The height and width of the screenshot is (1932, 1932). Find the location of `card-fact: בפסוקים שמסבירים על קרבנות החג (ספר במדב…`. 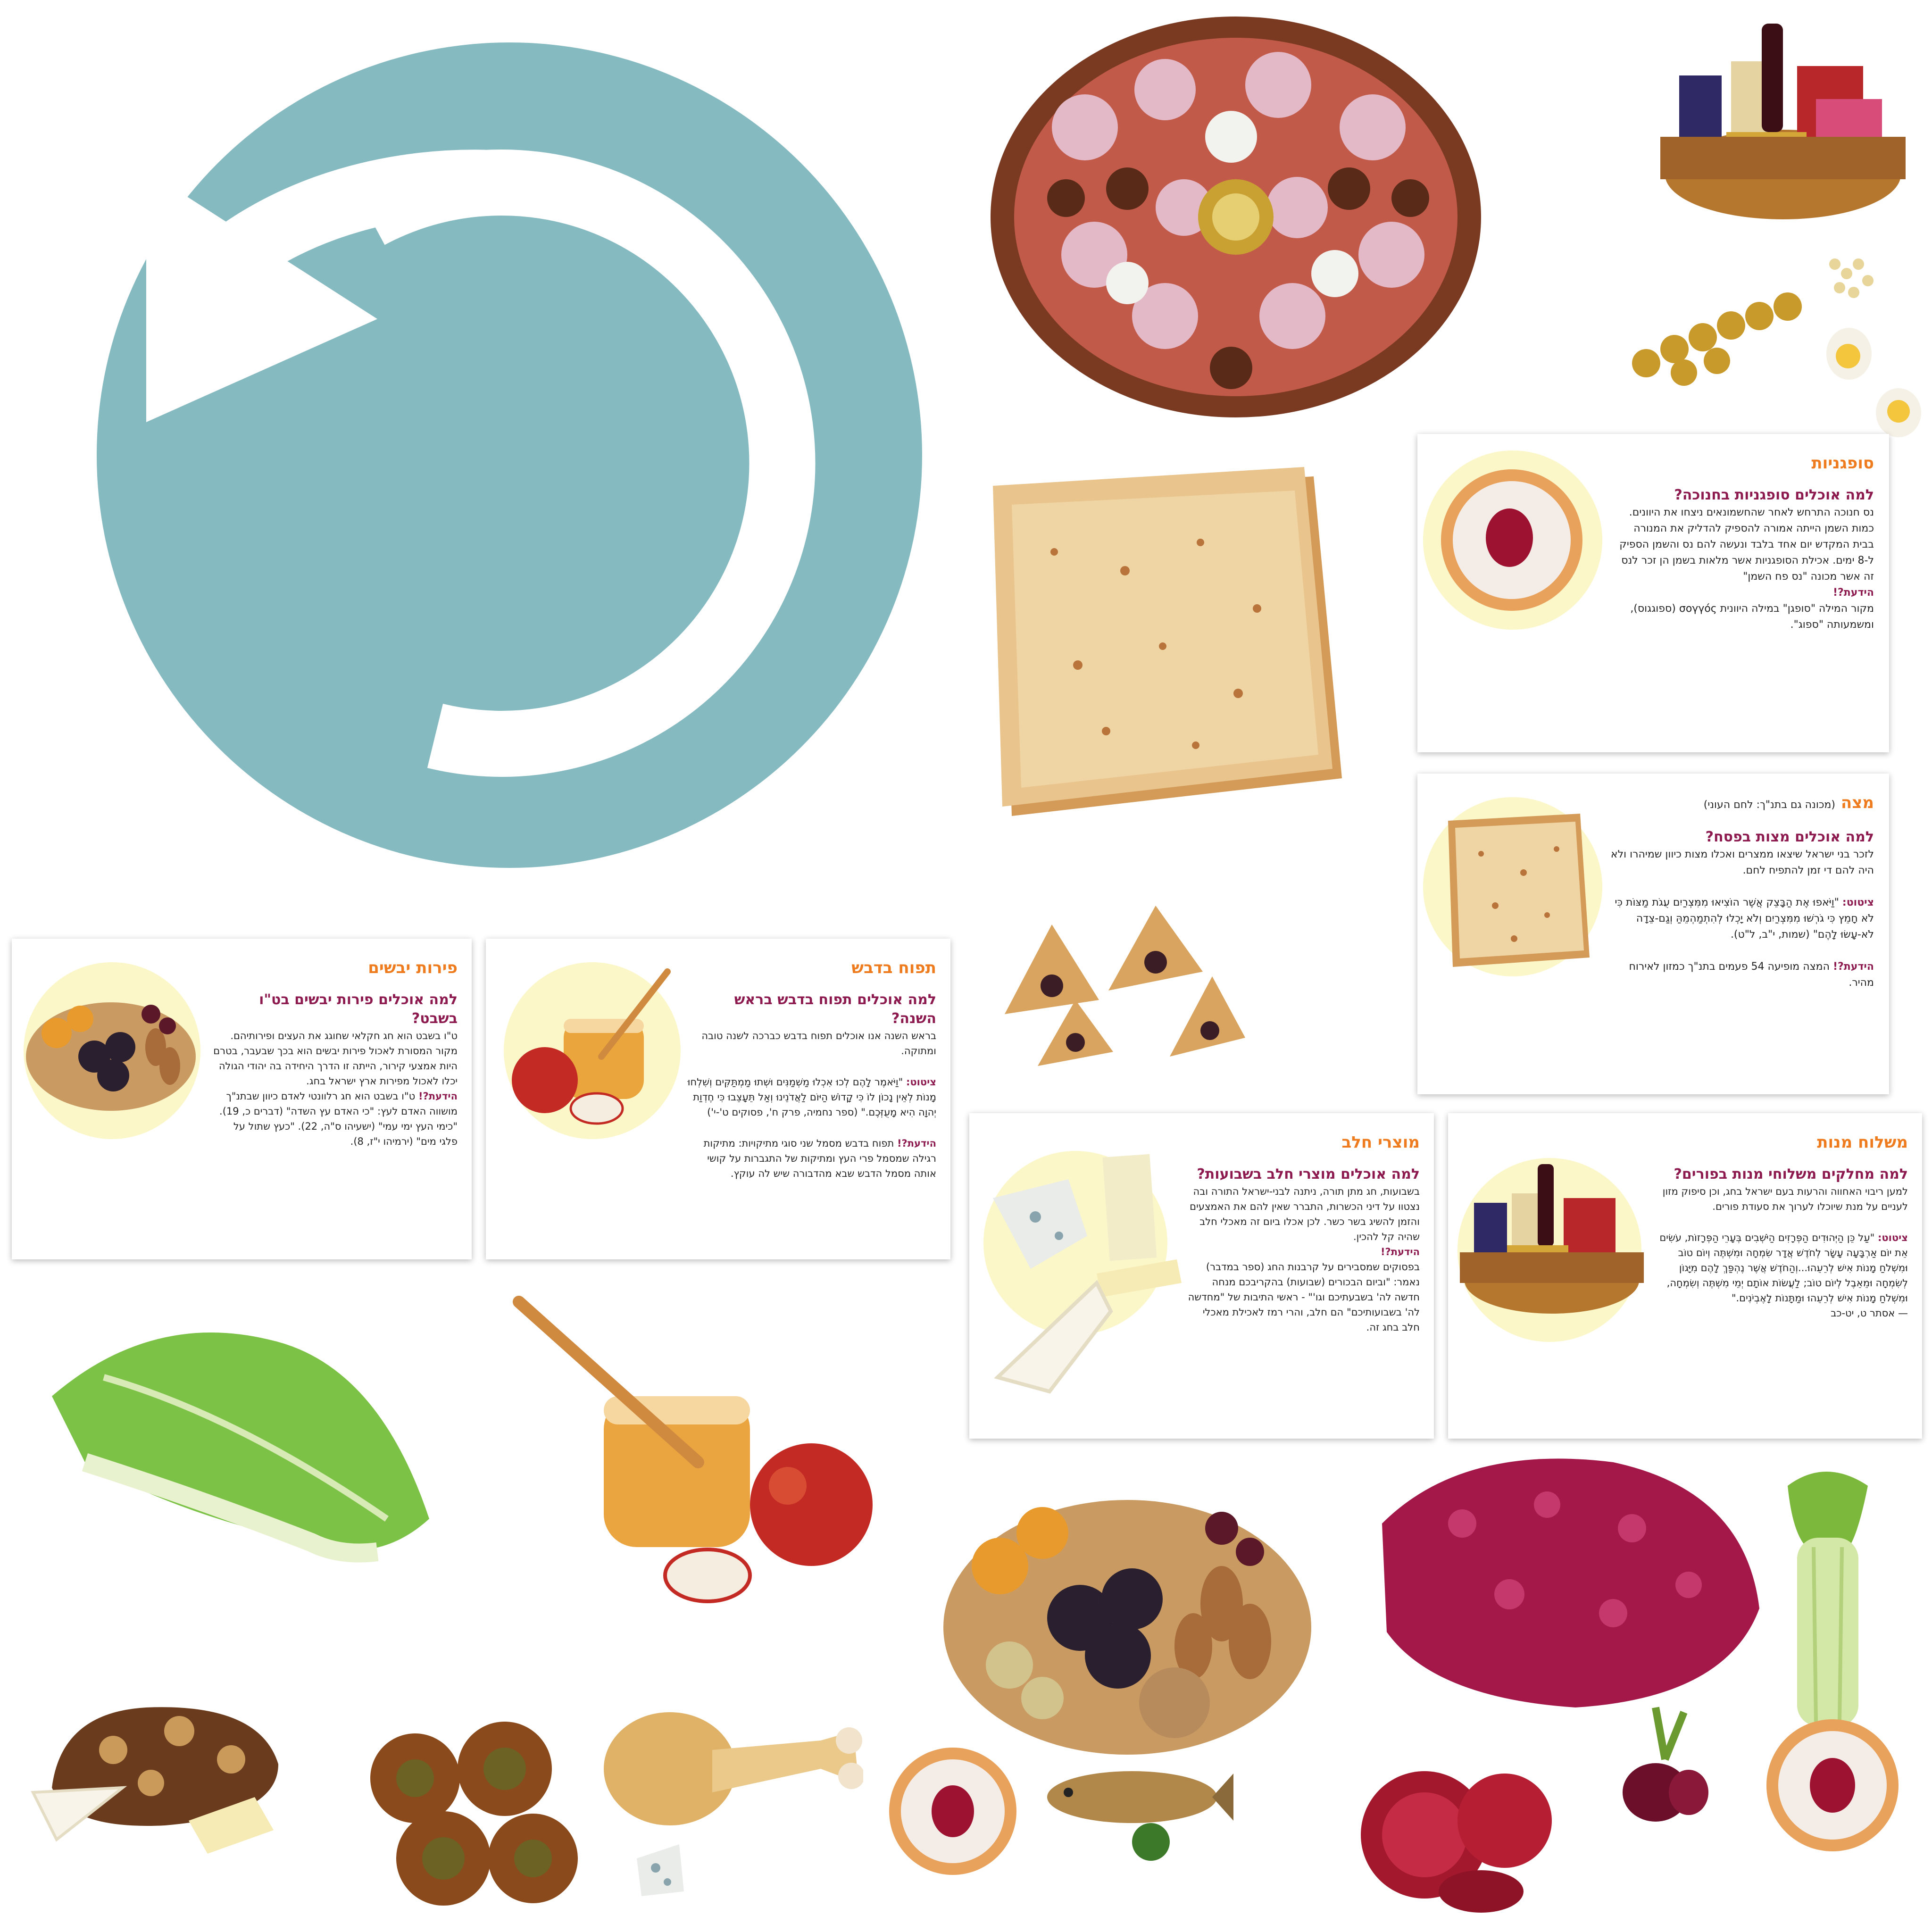

card-fact: בפסוקים שמסבירים על קרבנות החג (ספר במדב… is located at coordinates (1304, 1297).